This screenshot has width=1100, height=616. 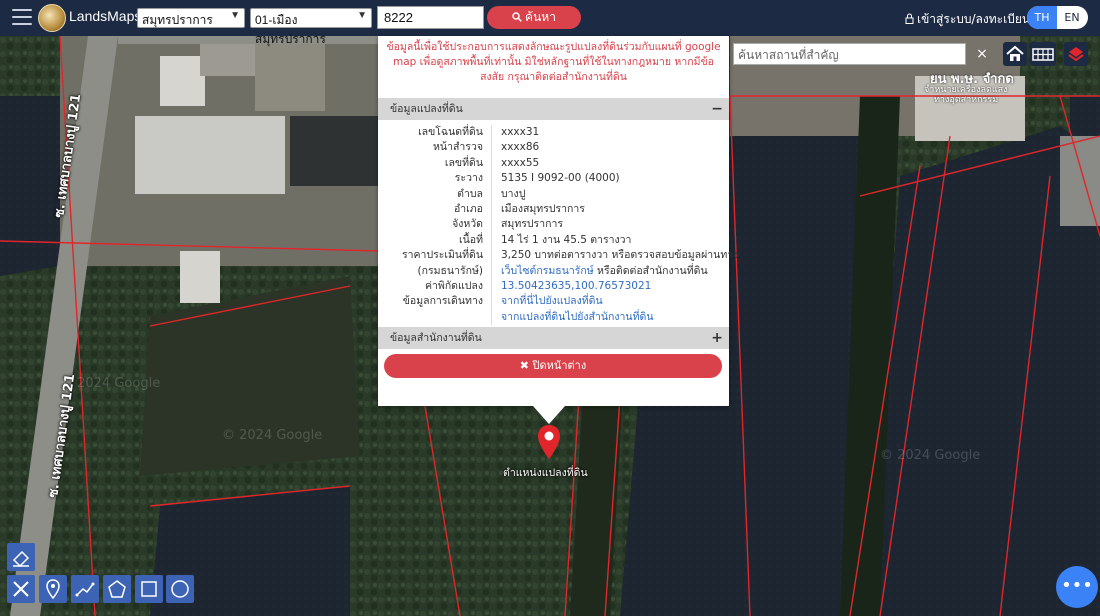 What do you see at coordinates (520, 132) in the screenshot?
I see `detail-value: xxxx31` at bounding box center [520, 132].